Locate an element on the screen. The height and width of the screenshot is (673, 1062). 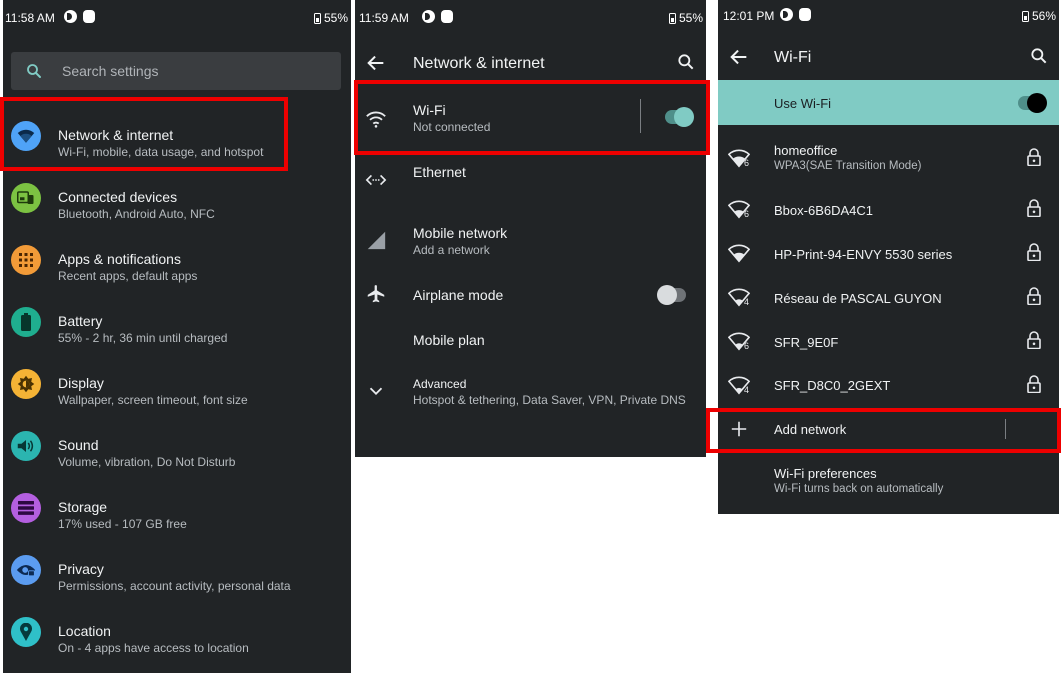
mobile-network-row: Mobile network Add a network is located at coordinates (530, 243).